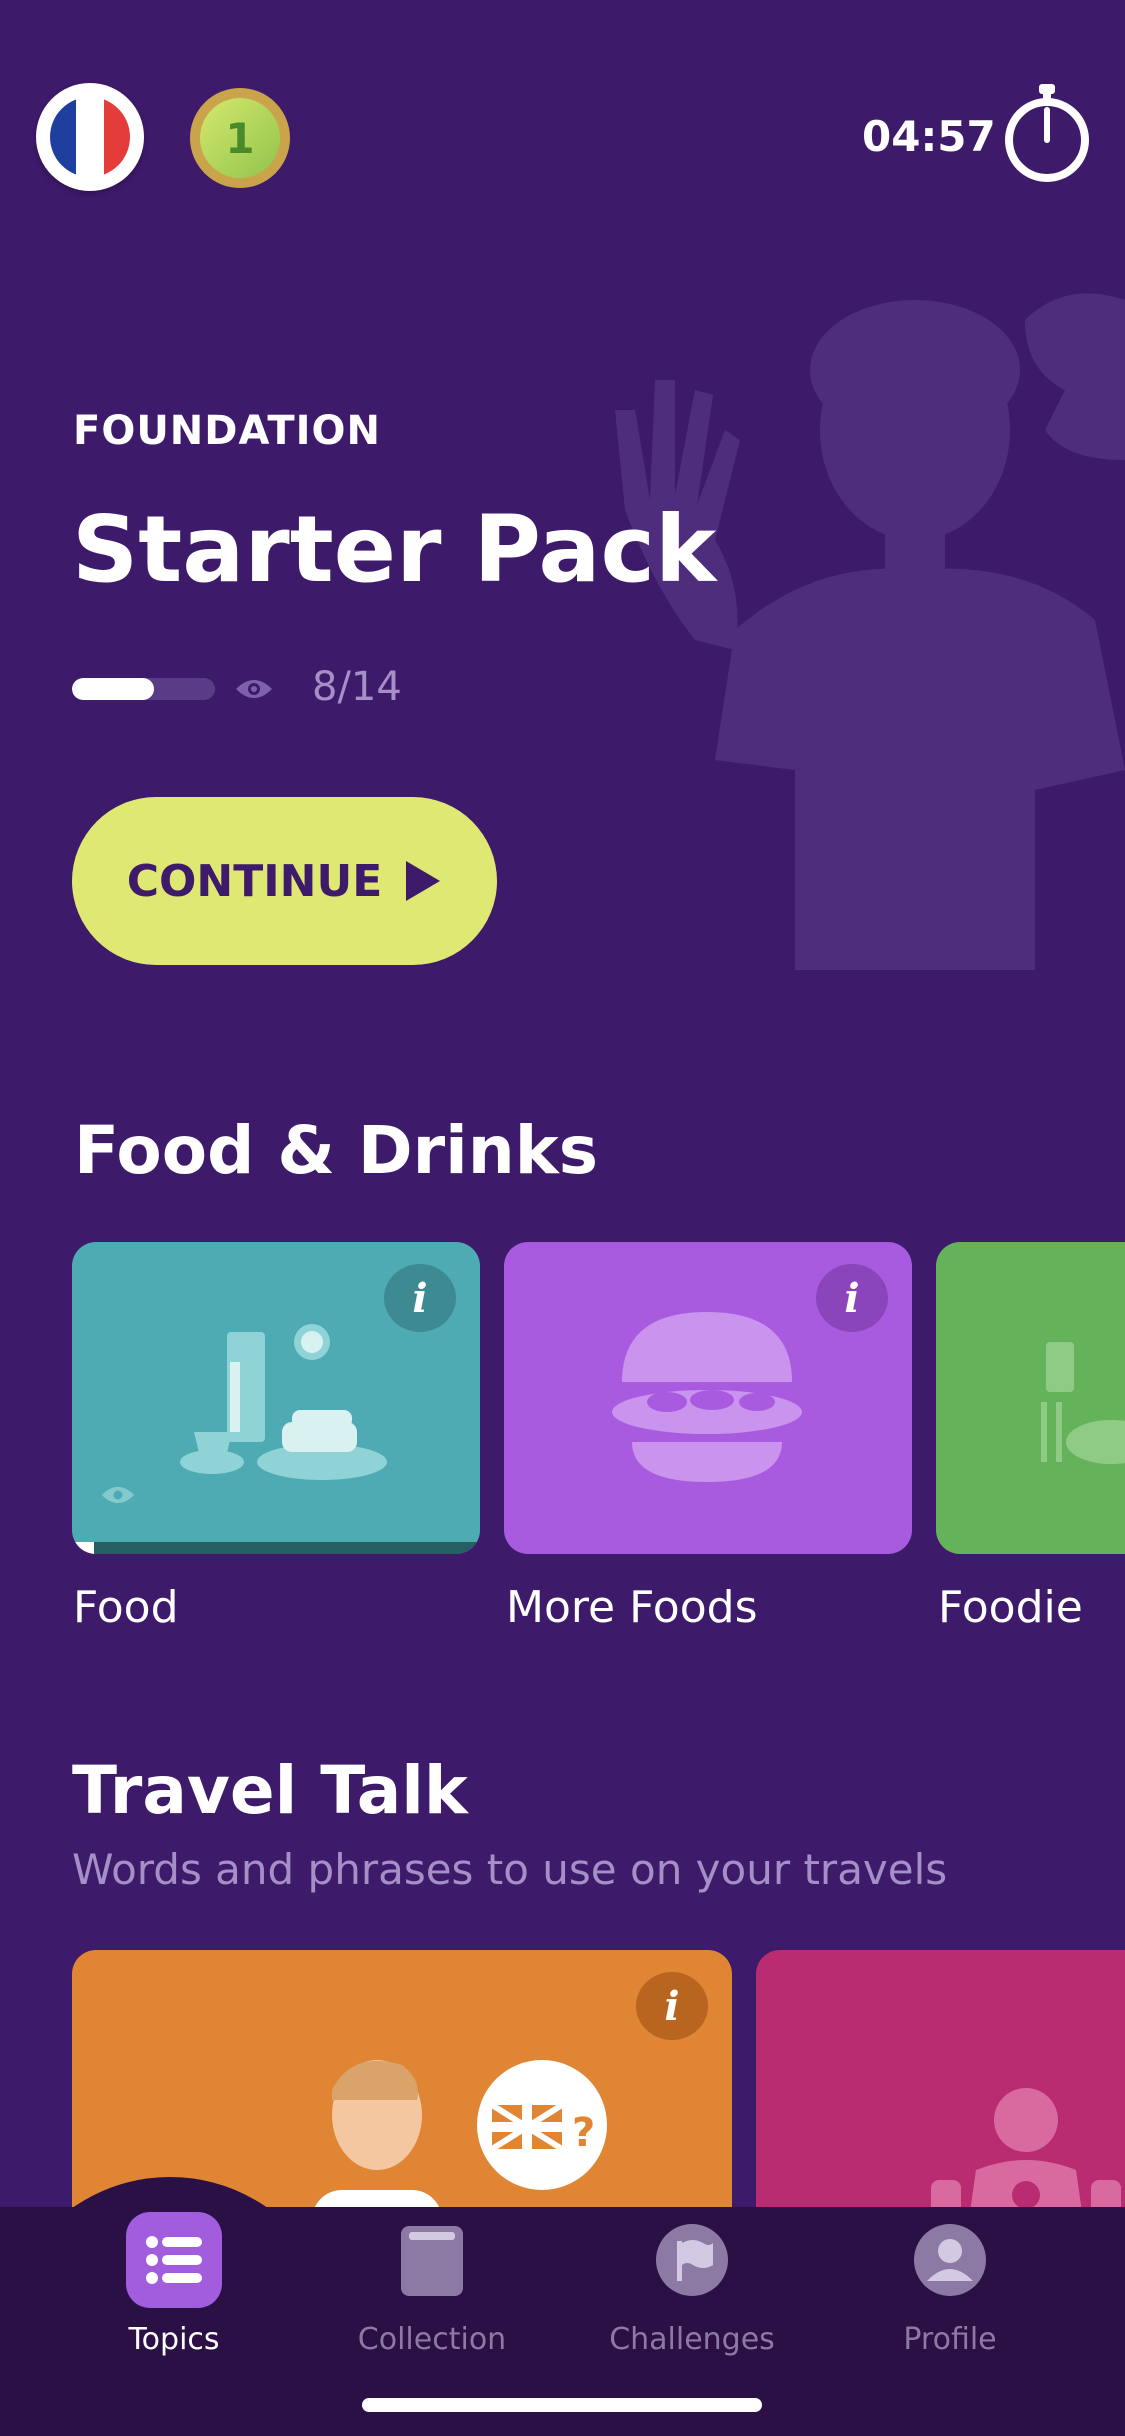 Image resolution: width=1125 pixels, height=2436 pixels. I want to click on level-badge: 1, so click(240, 138).